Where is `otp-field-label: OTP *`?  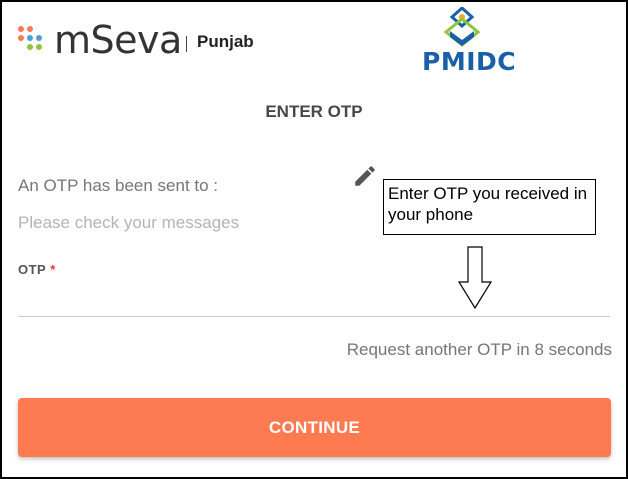
otp-field-label: OTP * is located at coordinates (37, 269).